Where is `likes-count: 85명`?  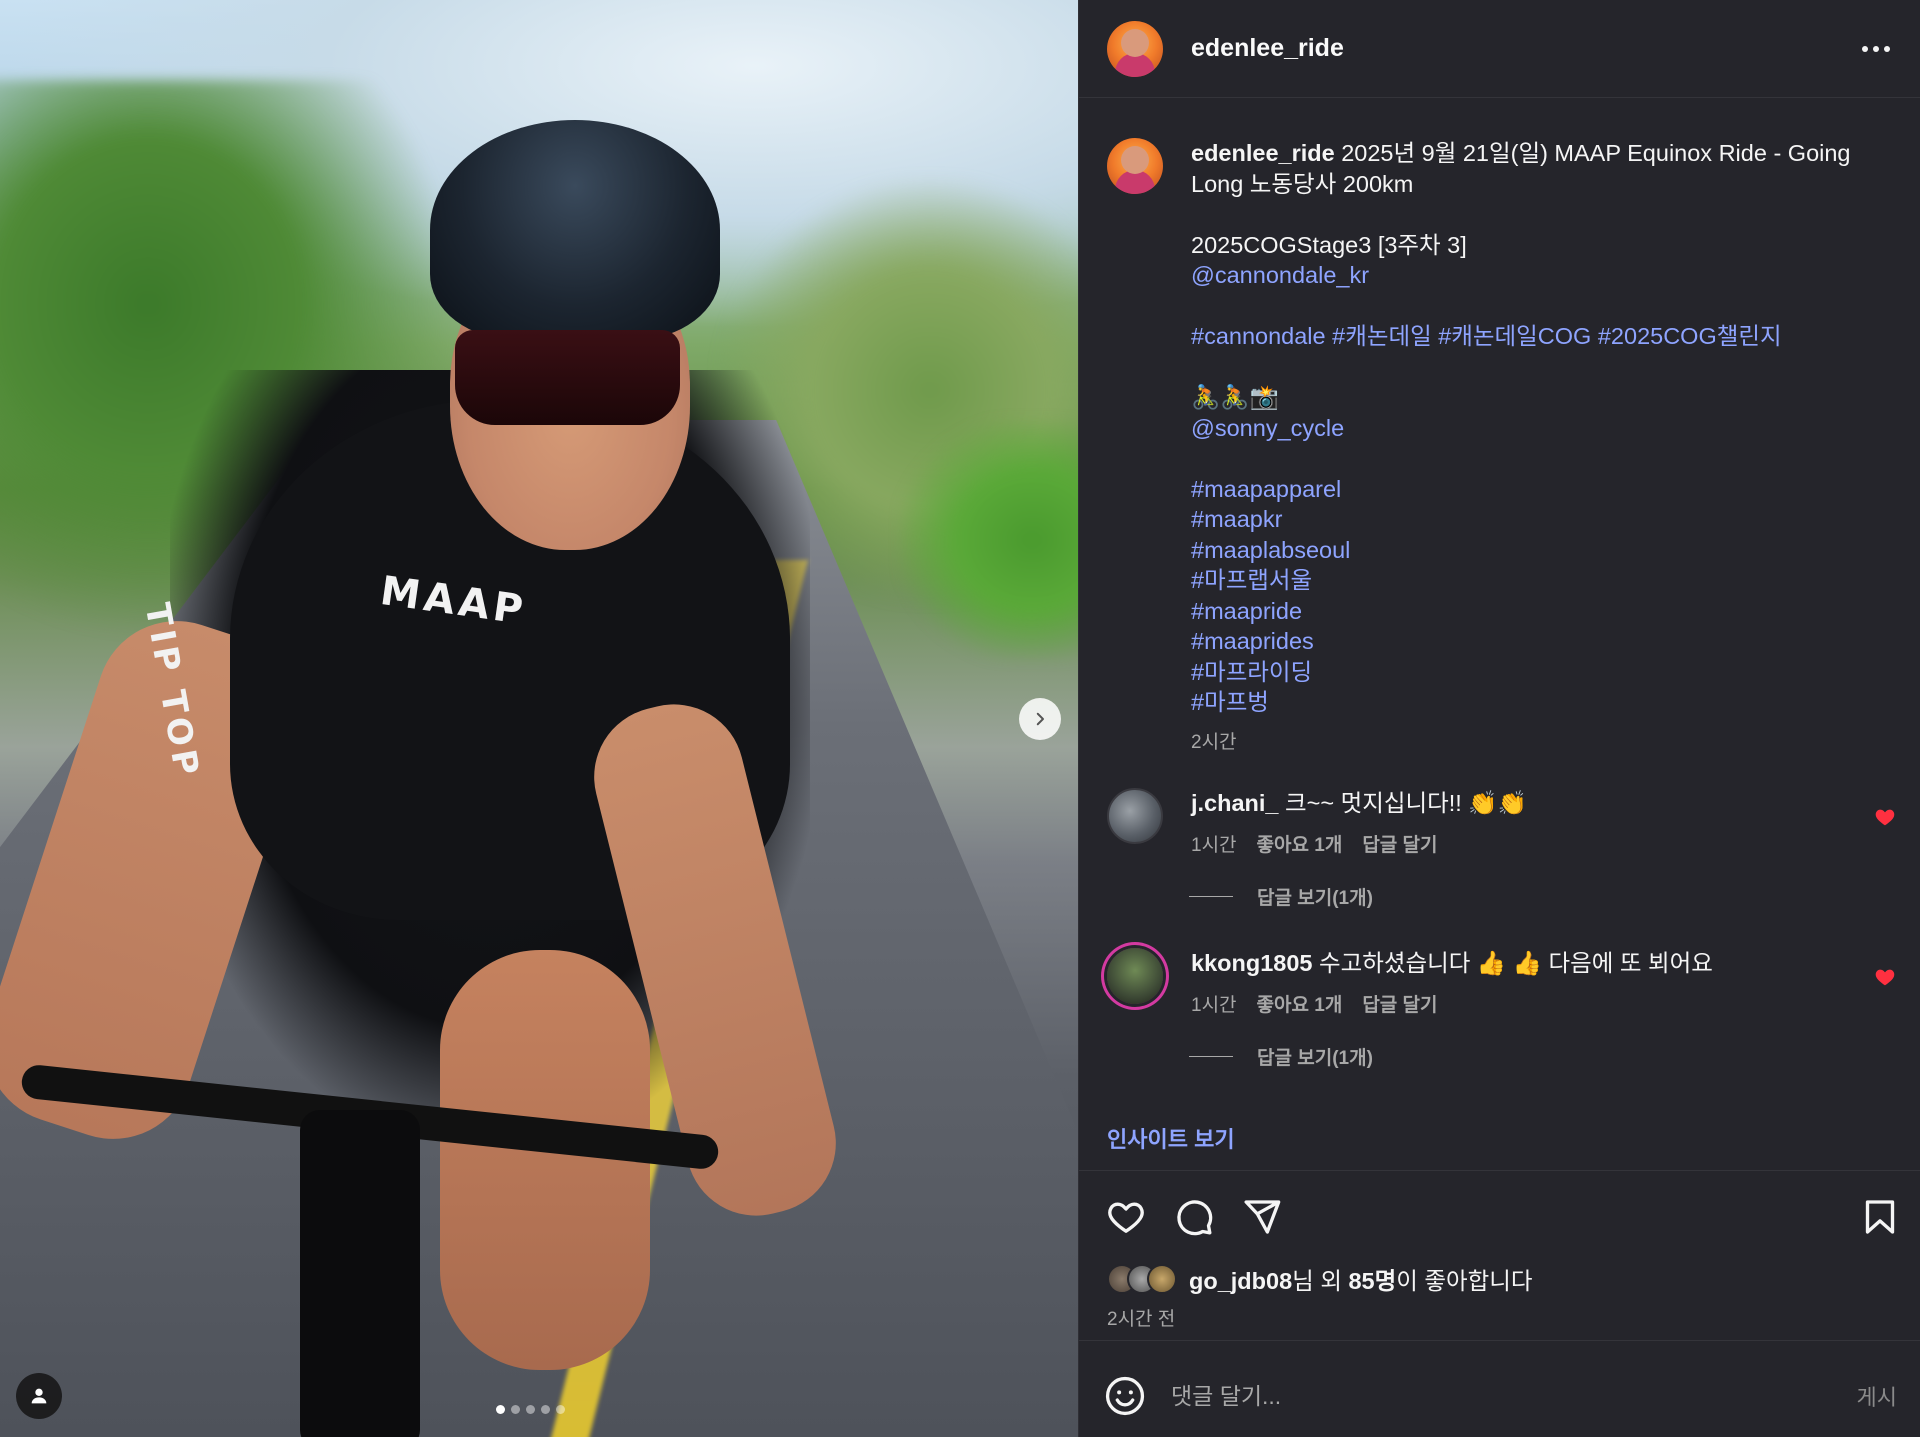
likes-count: 85명 is located at coordinates (1372, 1281).